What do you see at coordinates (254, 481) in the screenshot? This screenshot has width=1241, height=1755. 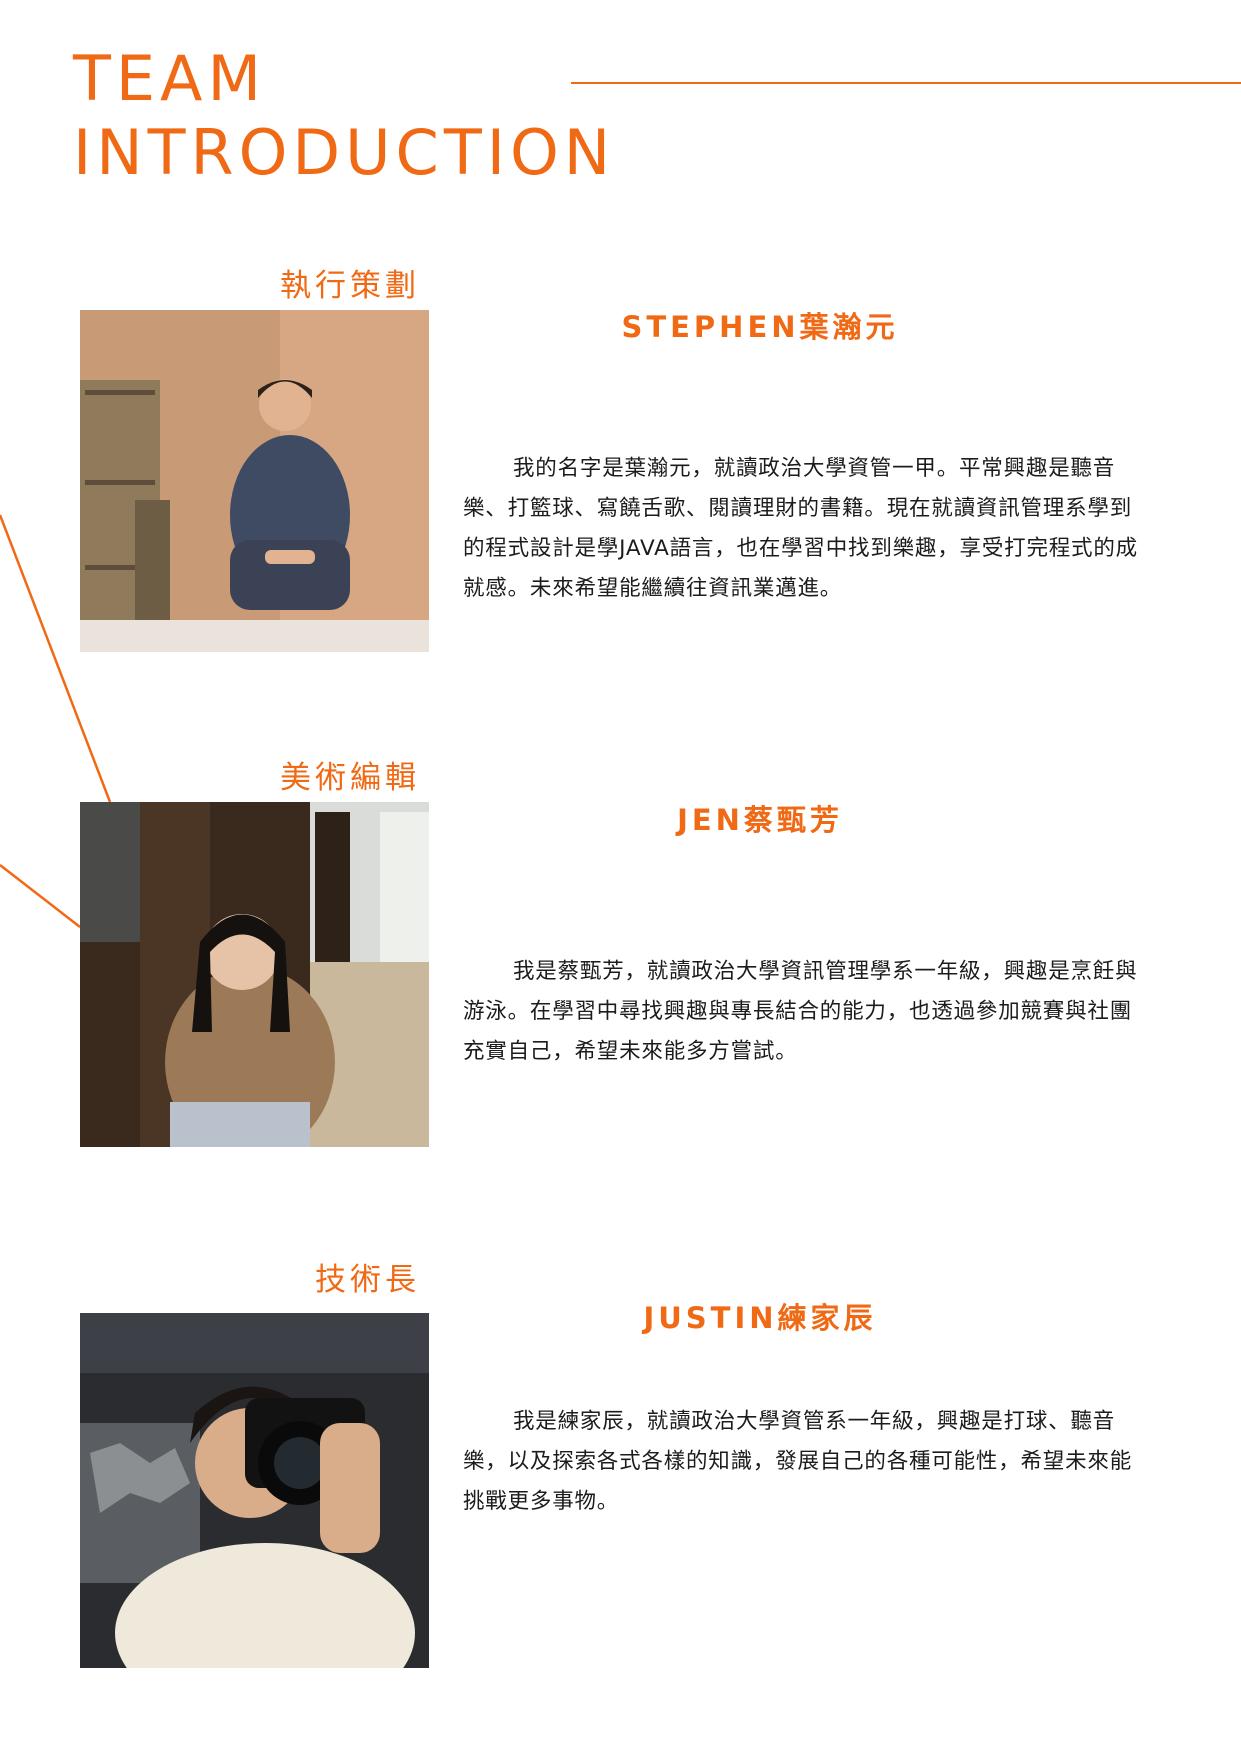 I see `member-photo-stephen` at bounding box center [254, 481].